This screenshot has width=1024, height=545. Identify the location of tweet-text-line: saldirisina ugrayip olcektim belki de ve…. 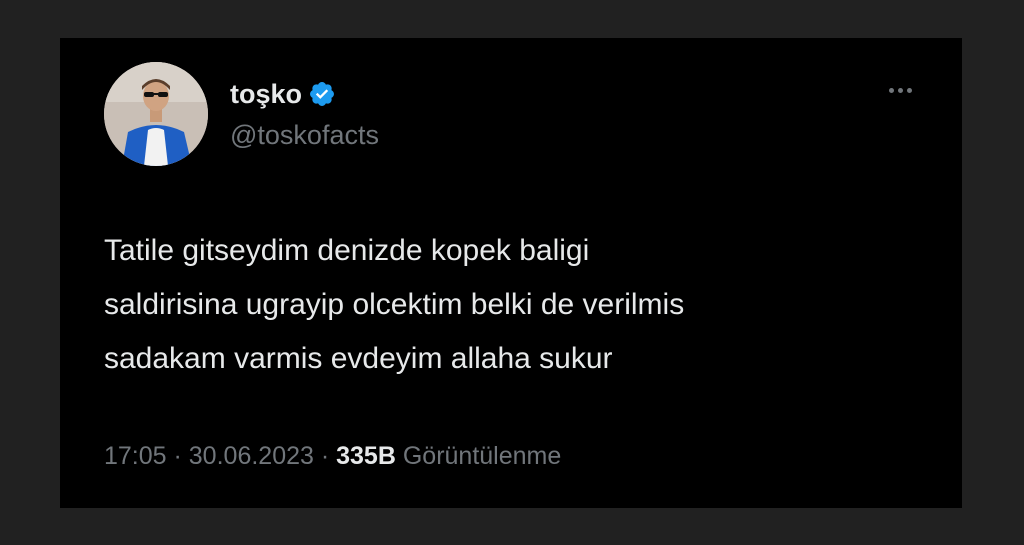
(394, 304).